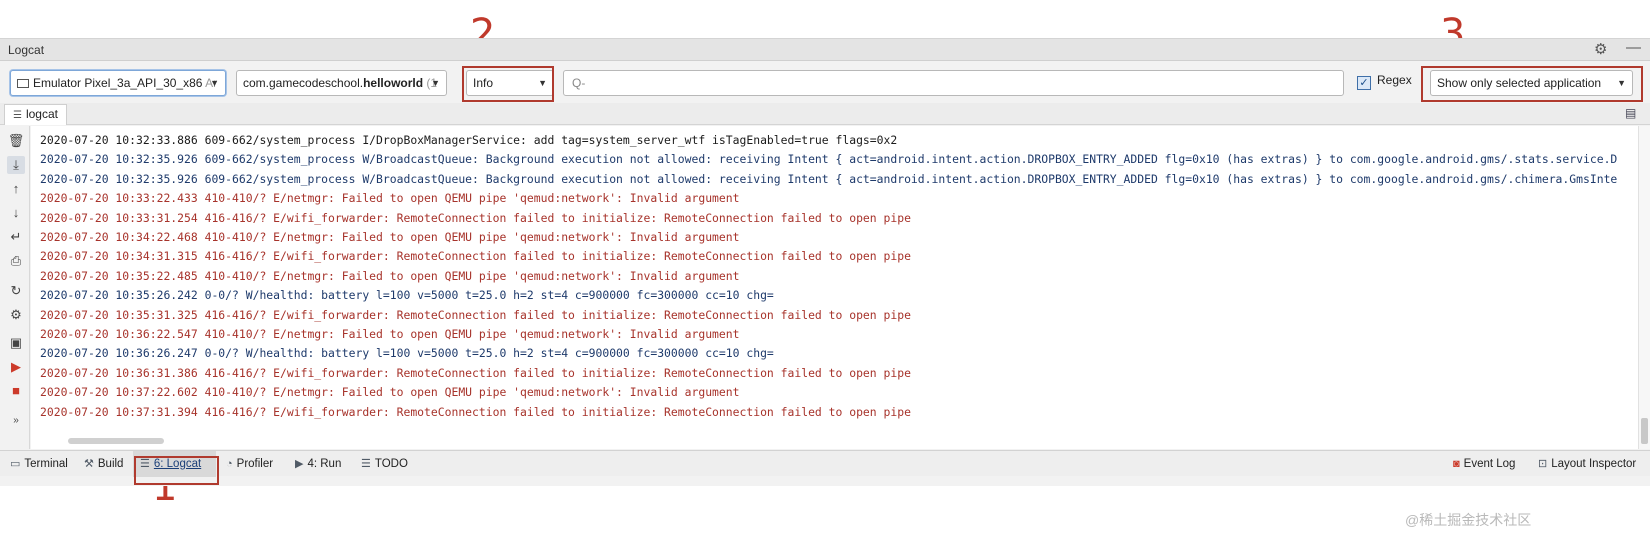 This screenshot has height=533, width=1650. Describe the element at coordinates (249, 464) in the screenshot. I see `tool-profiler: ◔ Profiler` at that location.